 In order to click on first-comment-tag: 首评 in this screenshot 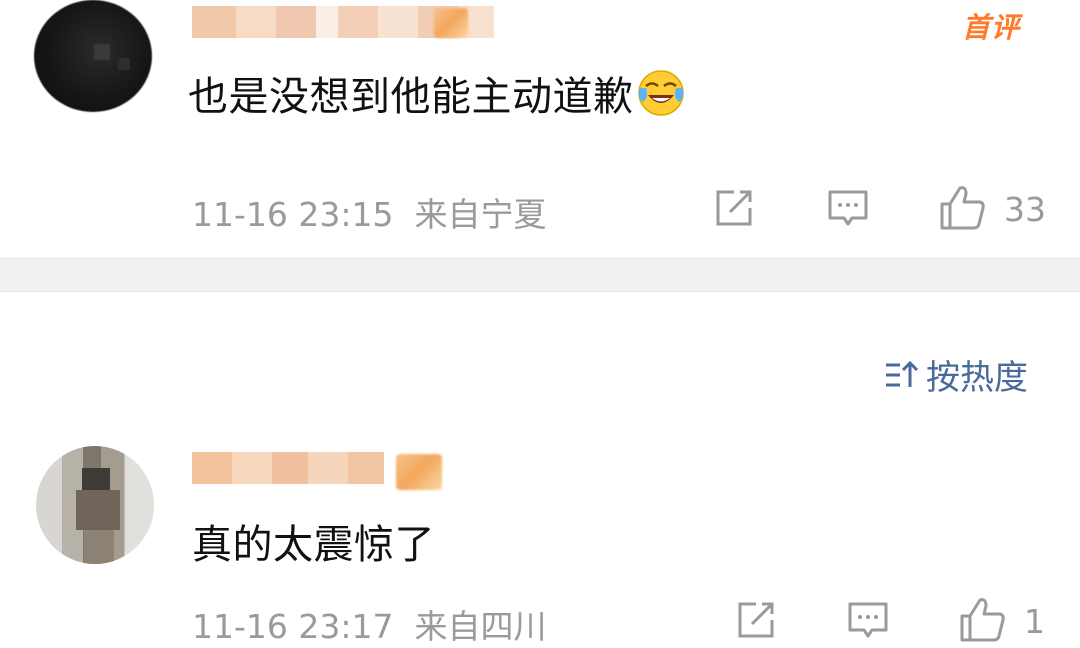, I will do `click(991, 27)`.